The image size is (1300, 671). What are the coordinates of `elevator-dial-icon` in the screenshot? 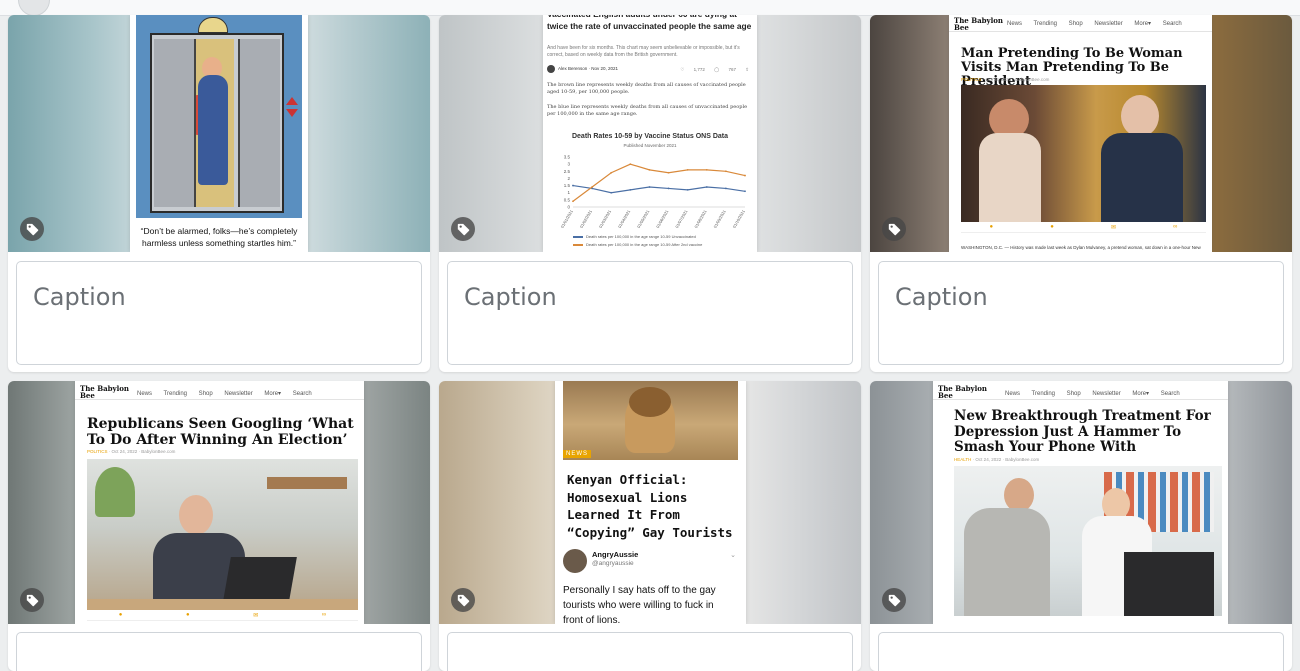 It's located at (213, 25).